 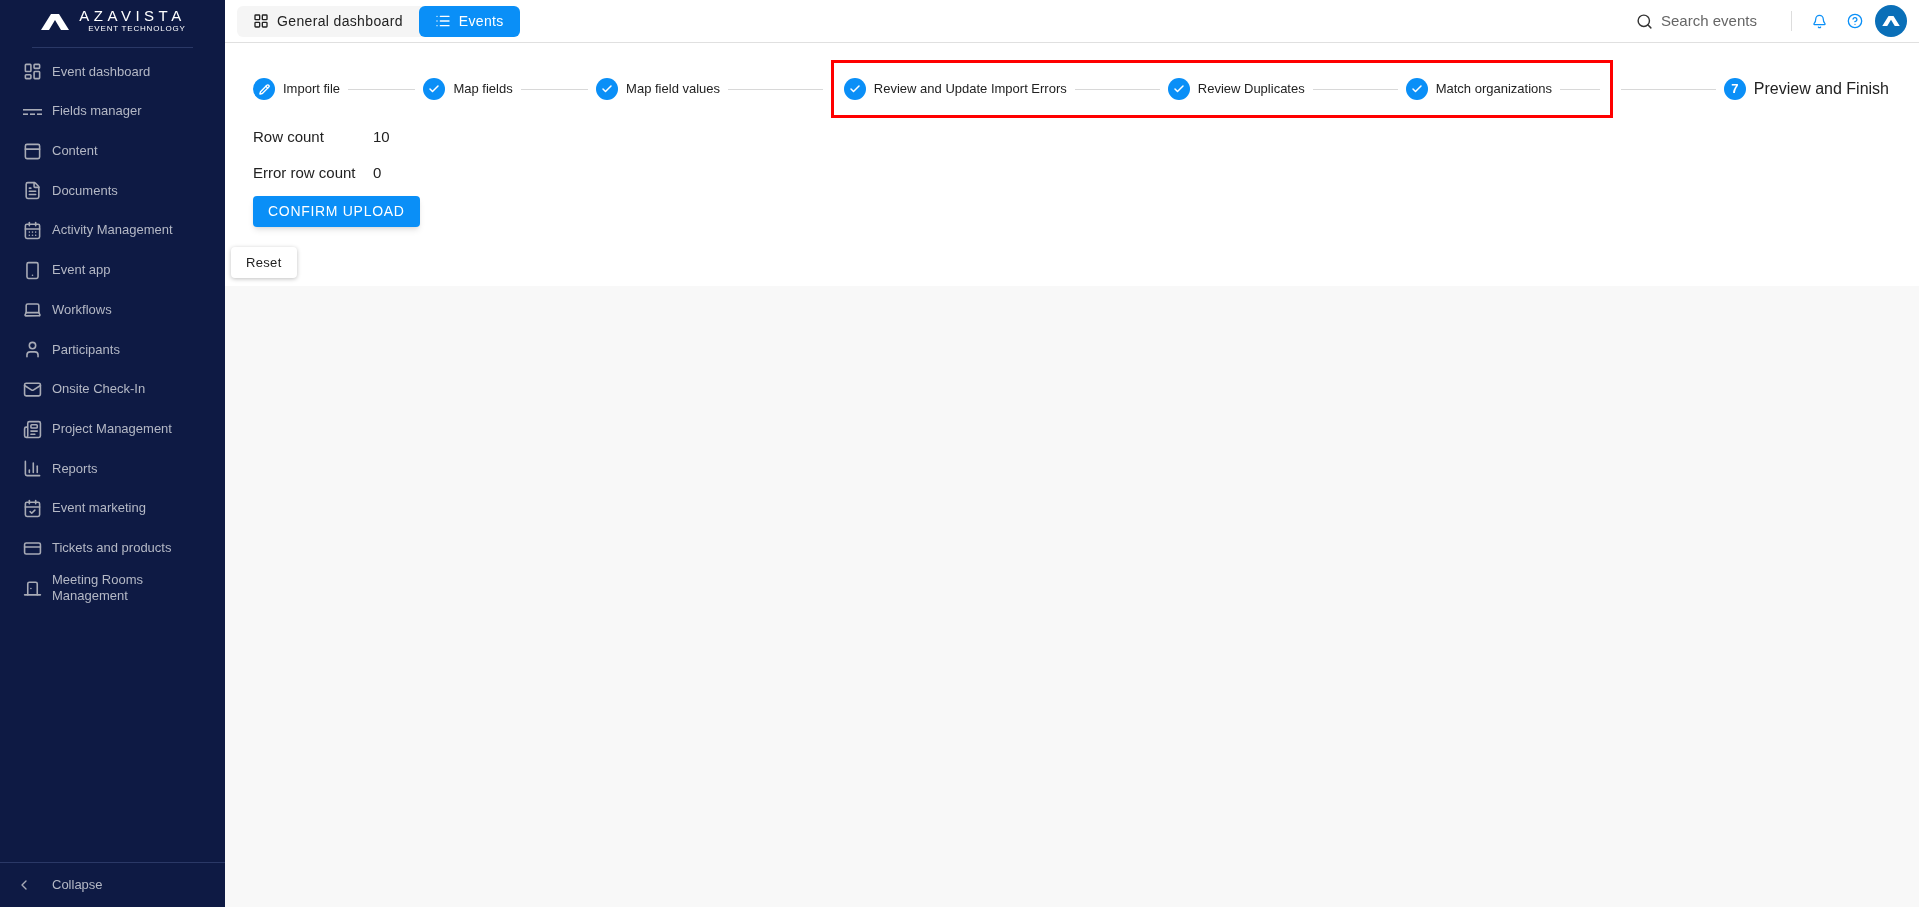 What do you see at coordinates (112, 191) in the screenshot?
I see `sidebar-item: Documents` at bounding box center [112, 191].